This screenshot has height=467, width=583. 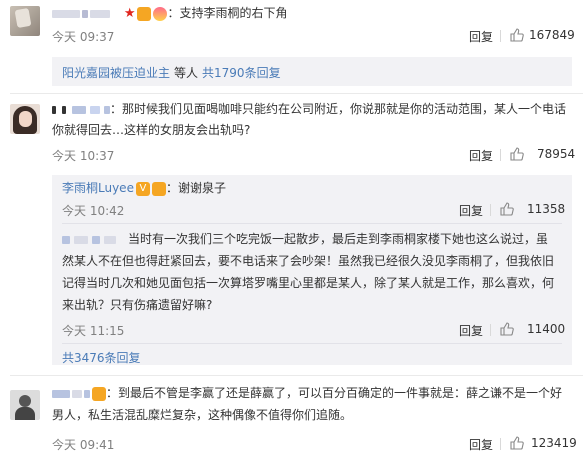 I want to click on timestamp: 今天 11:15, so click(x=93, y=331).